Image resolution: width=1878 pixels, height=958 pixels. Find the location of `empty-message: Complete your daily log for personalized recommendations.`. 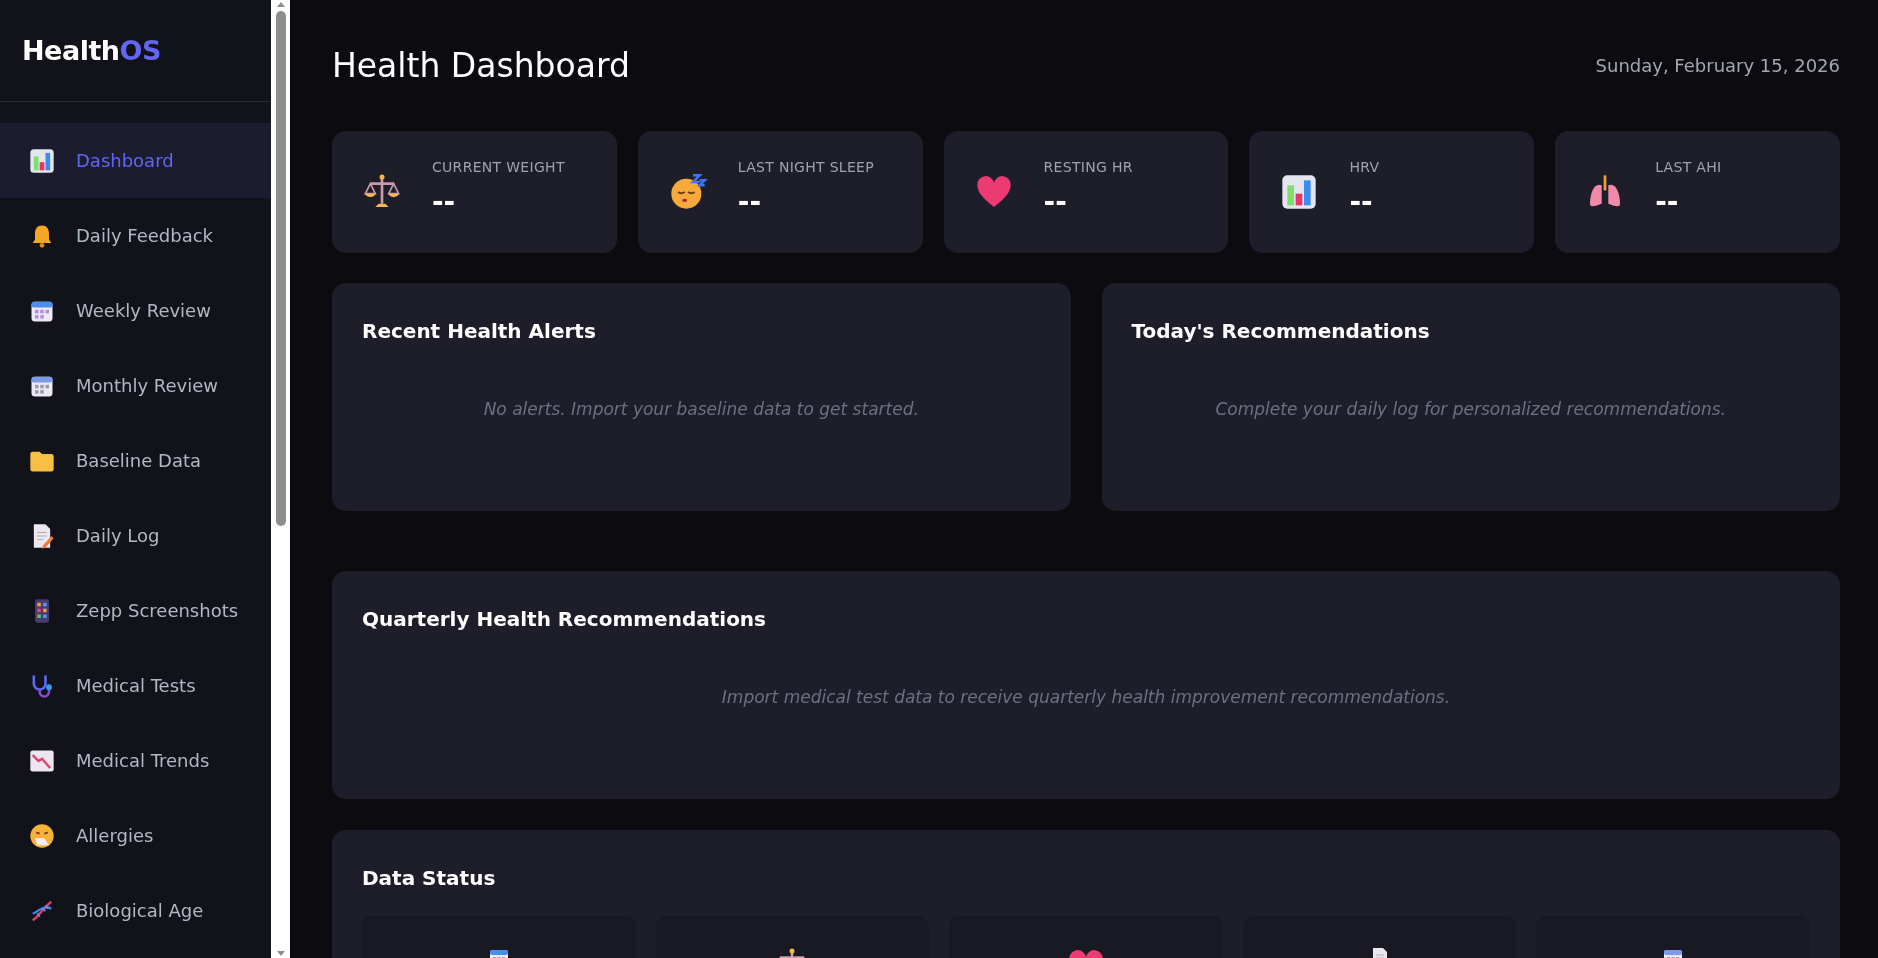

empty-message: Complete your daily log for personalized recommendations. is located at coordinates (1470, 409).